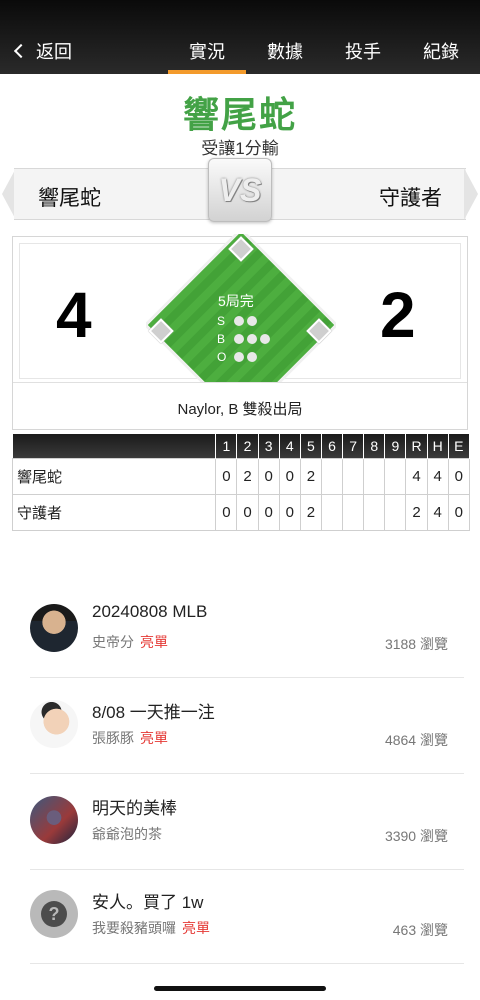 This screenshot has height=1000, width=480. I want to click on post-author: 史帝分 亮單, so click(130, 642).